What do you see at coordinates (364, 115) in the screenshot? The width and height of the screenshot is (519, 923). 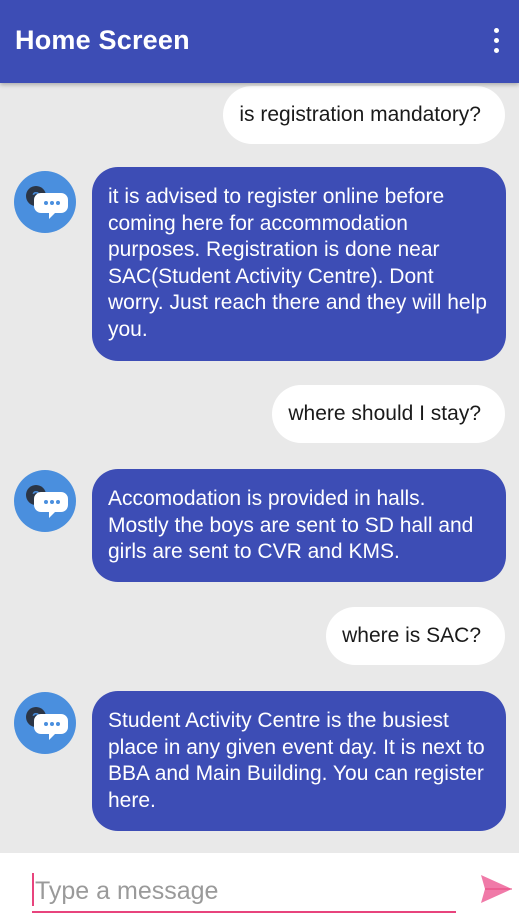 I see `user-message: is registration mandatory?` at bounding box center [364, 115].